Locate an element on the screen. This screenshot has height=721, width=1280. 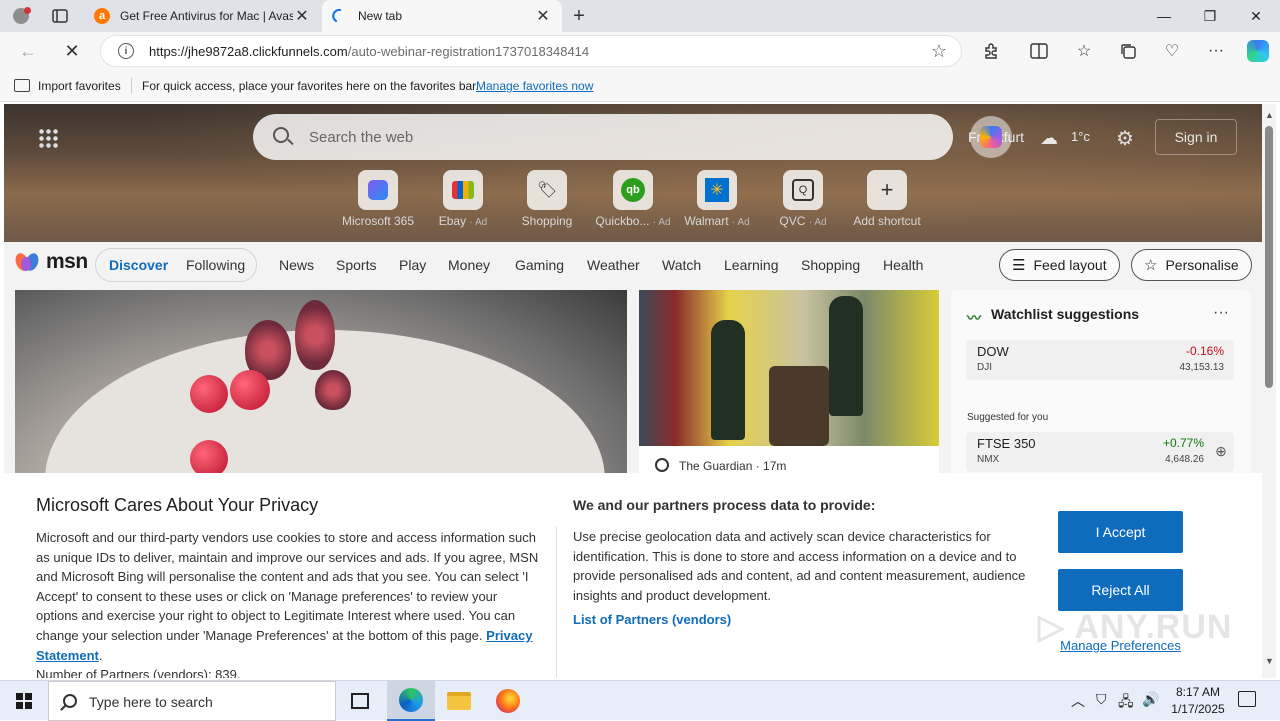
taskbar-edge is located at coordinates (411, 701).